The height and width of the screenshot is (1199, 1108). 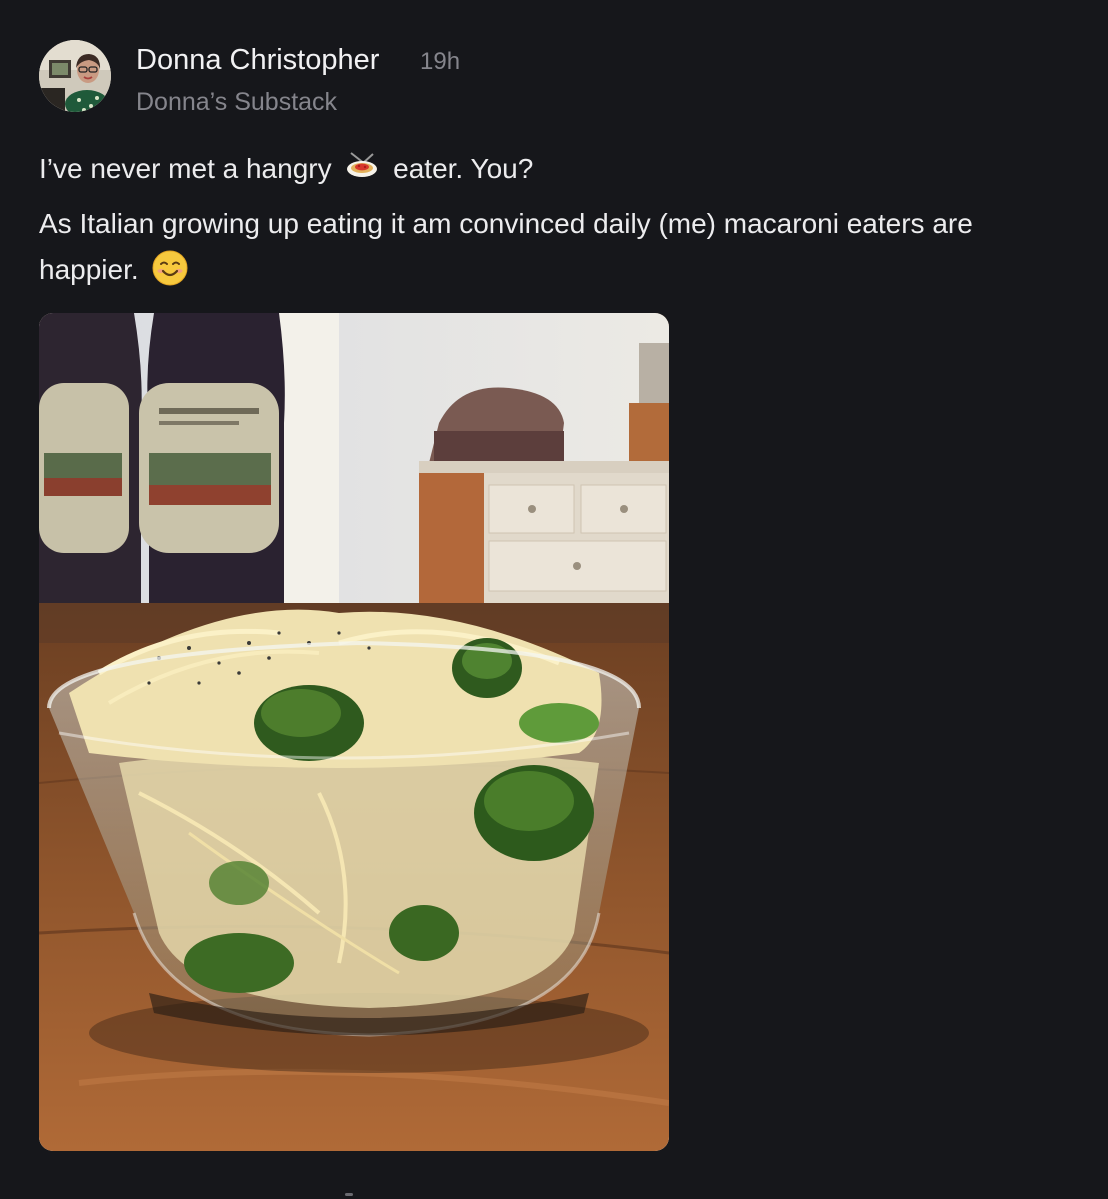 What do you see at coordinates (89, 269) in the screenshot?
I see `post-text-segment: happier.` at bounding box center [89, 269].